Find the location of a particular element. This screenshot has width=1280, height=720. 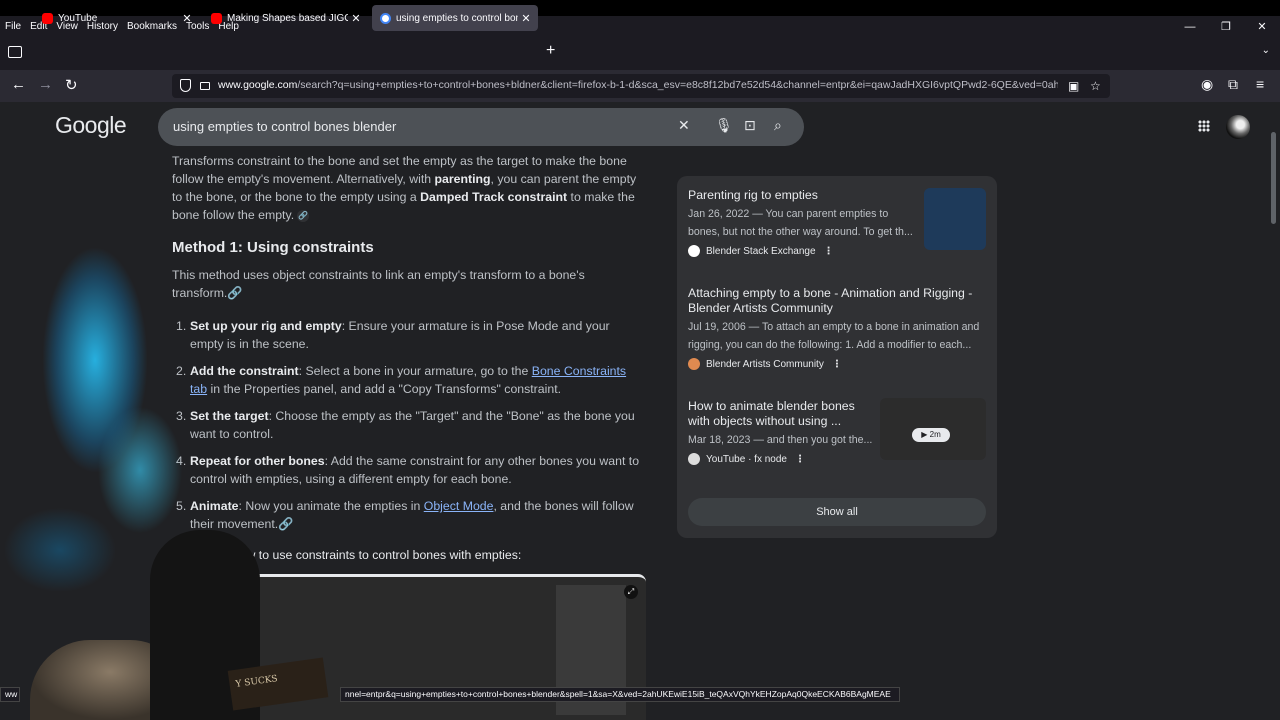

expand-icon: ⤢ is located at coordinates (631, 592).